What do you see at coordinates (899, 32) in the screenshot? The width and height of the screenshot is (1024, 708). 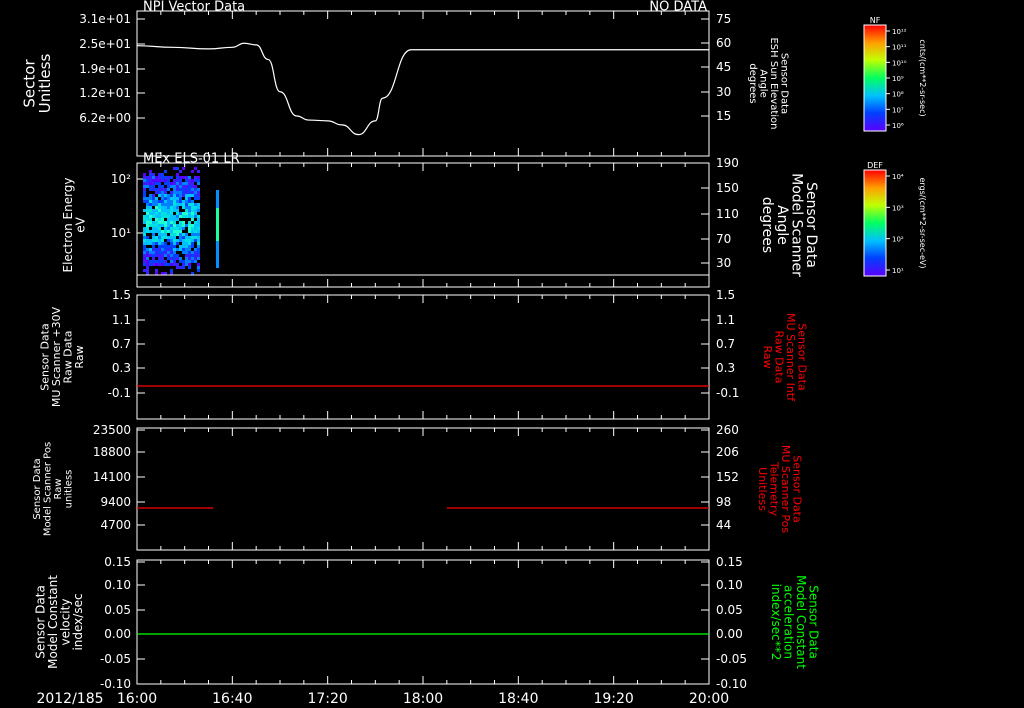 I see `colorbar-tick-label: 10¹²` at bounding box center [899, 32].